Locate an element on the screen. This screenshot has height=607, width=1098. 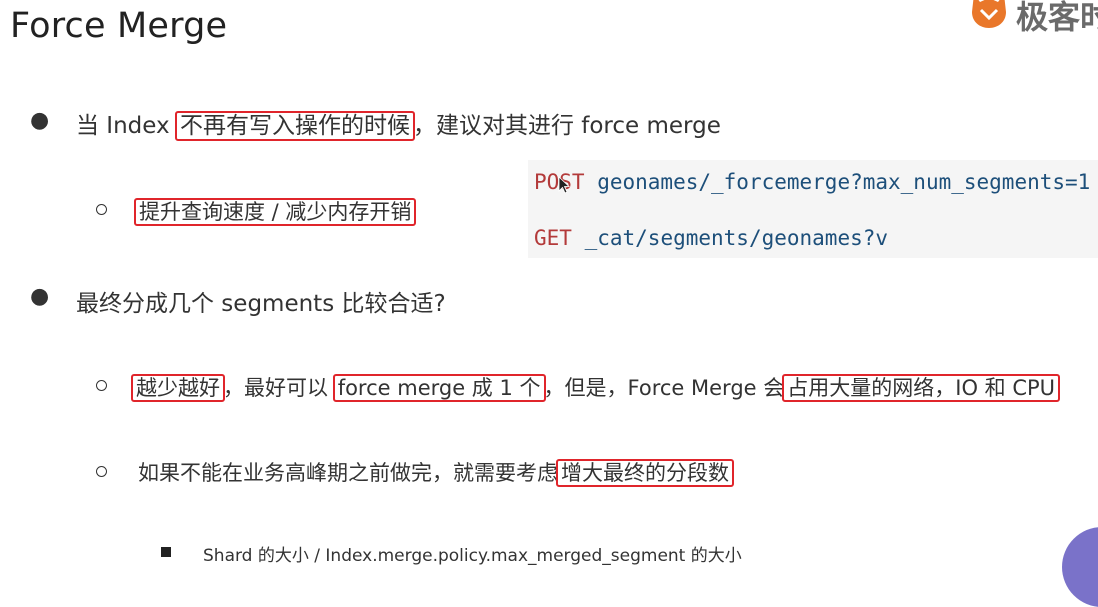
text-segment: 如果不能在业务高峰期之前做完，就需要考虑 is located at coordinates (348, 473).